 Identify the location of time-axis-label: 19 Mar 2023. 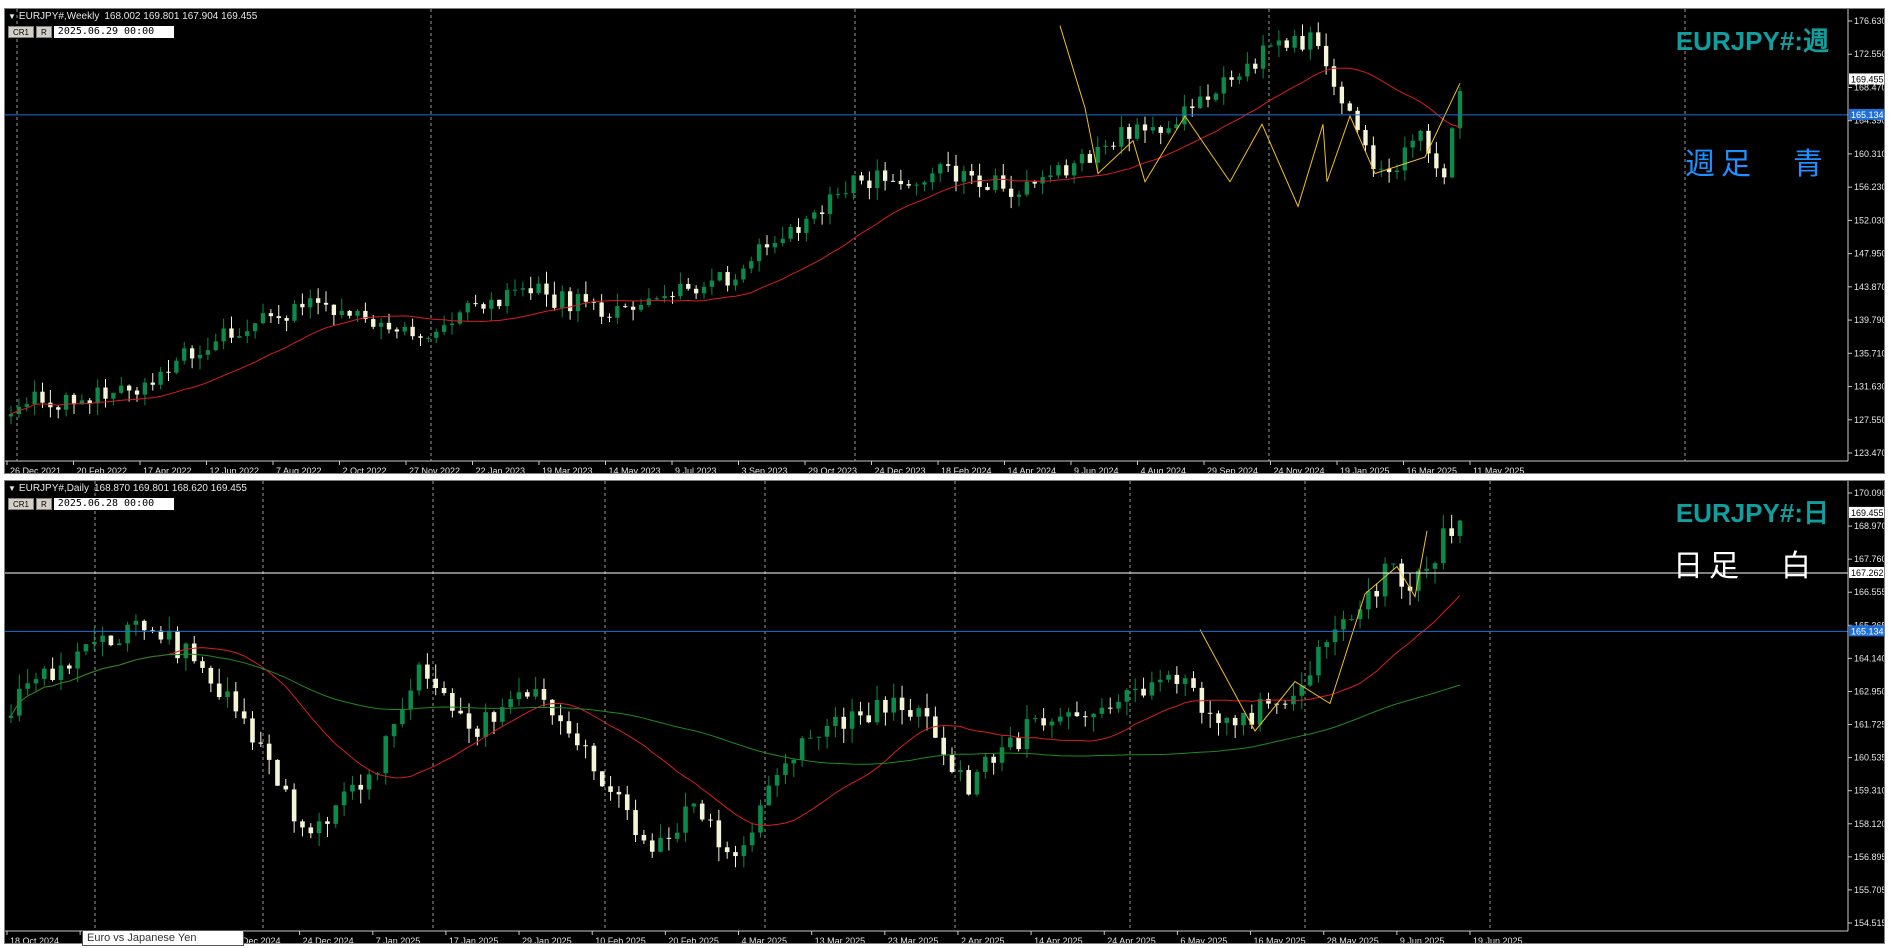
(567, 470).